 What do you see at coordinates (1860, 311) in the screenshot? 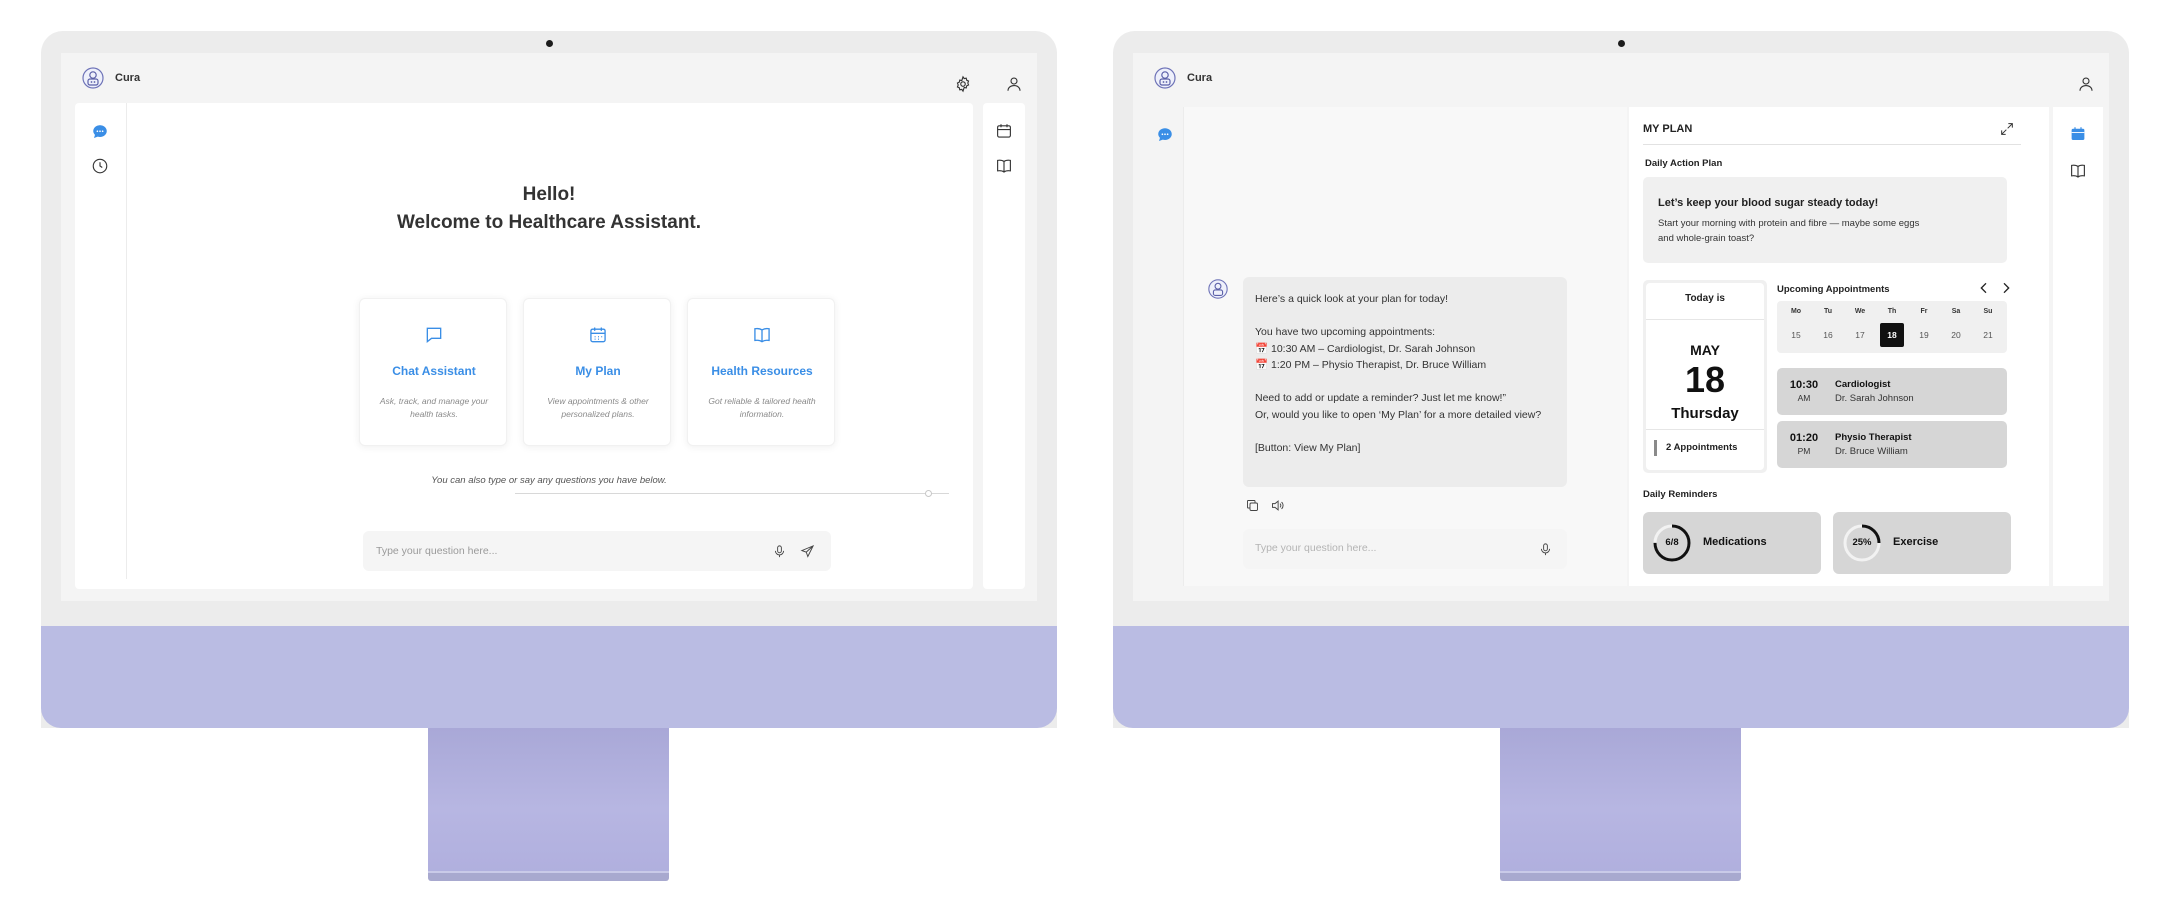
I see `weekday-label: We` at bounding box center [1860, 311].